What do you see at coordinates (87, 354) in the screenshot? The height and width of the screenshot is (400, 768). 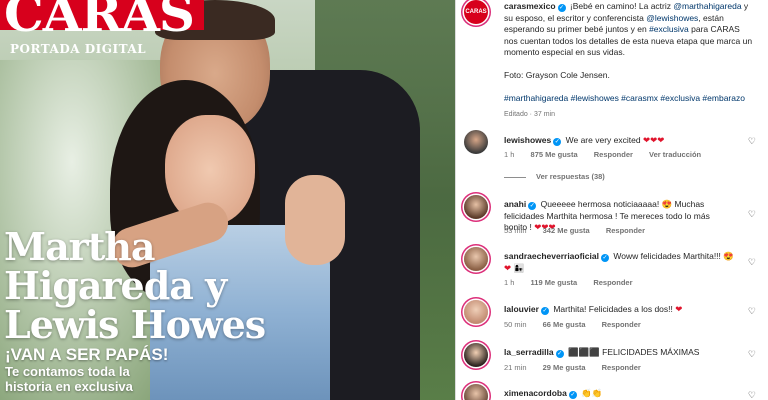 I see `cover-subtitle: ¡VAN A SER PAPÁS!` at bounding box center [87, 354].